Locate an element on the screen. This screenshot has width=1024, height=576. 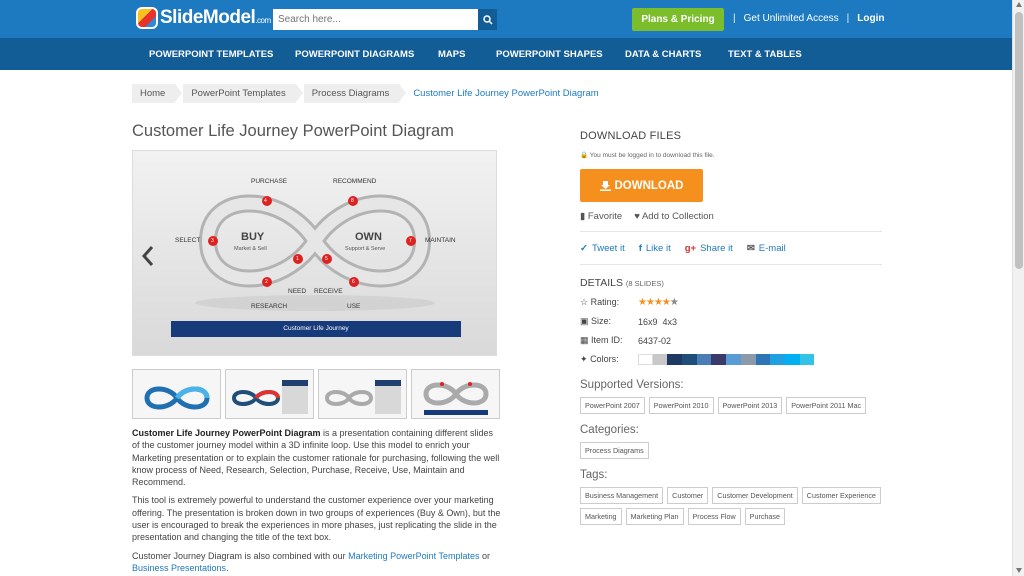
search-button is located at coordinates (487, 19).